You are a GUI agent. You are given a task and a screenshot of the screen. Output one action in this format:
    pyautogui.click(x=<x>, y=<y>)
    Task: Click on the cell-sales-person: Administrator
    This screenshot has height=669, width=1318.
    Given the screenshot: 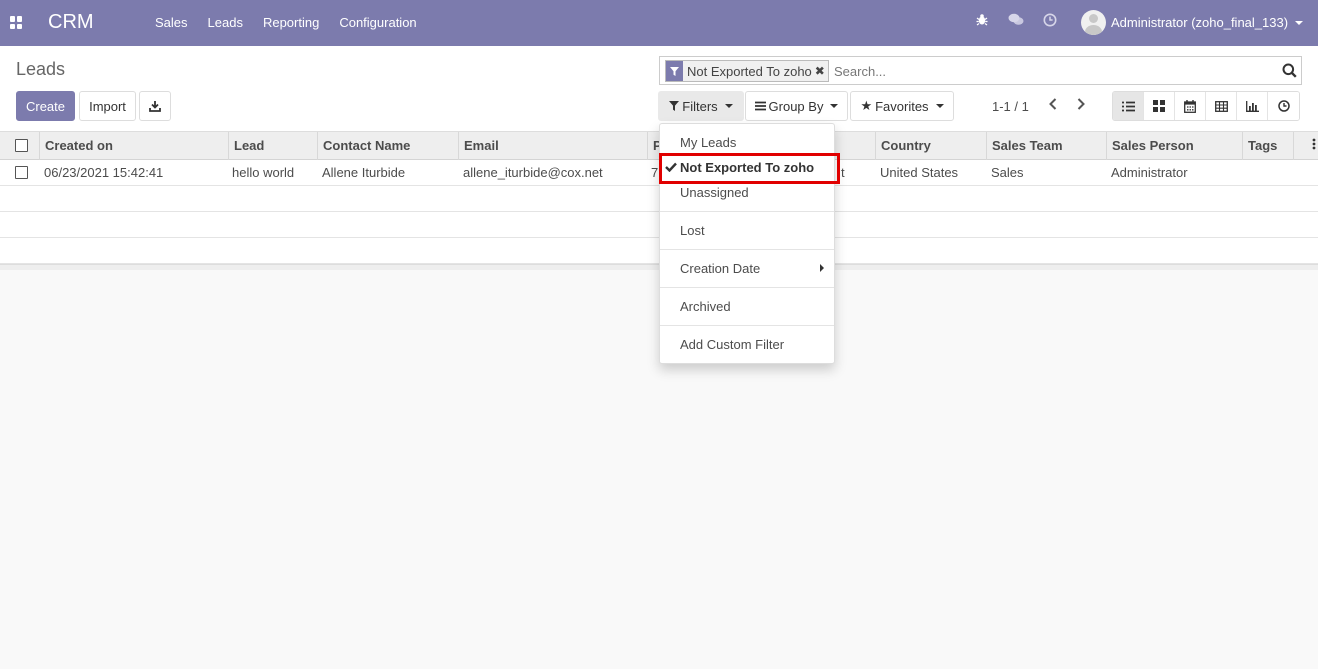 What is the action you would take?
    pyautogui.click(x=1149, y=172)
    